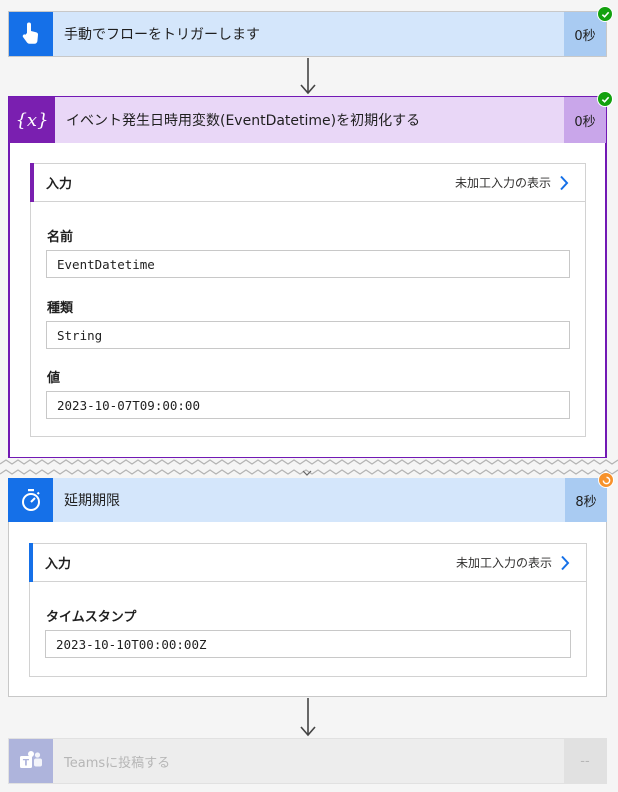 The width and height of the screenshot is (618, 792). Describe the element at coordinates (26, 764) in the screenshot. I see `svg-text: T` at that location.